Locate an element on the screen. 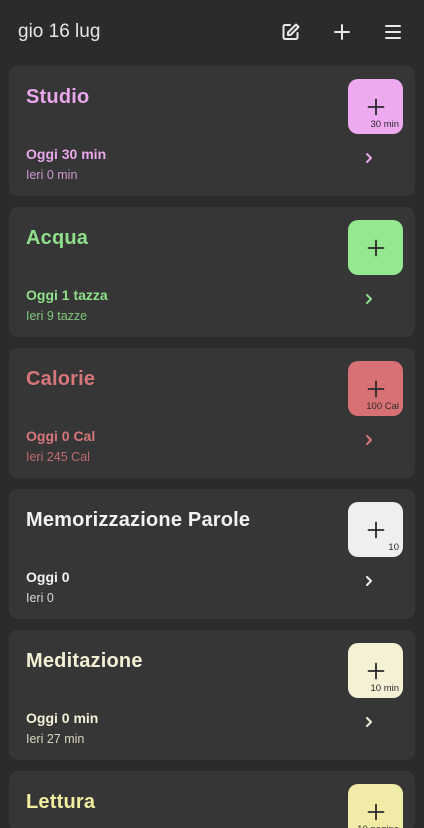  tracker-title: Meditazione is located at coordinates (84, 661).